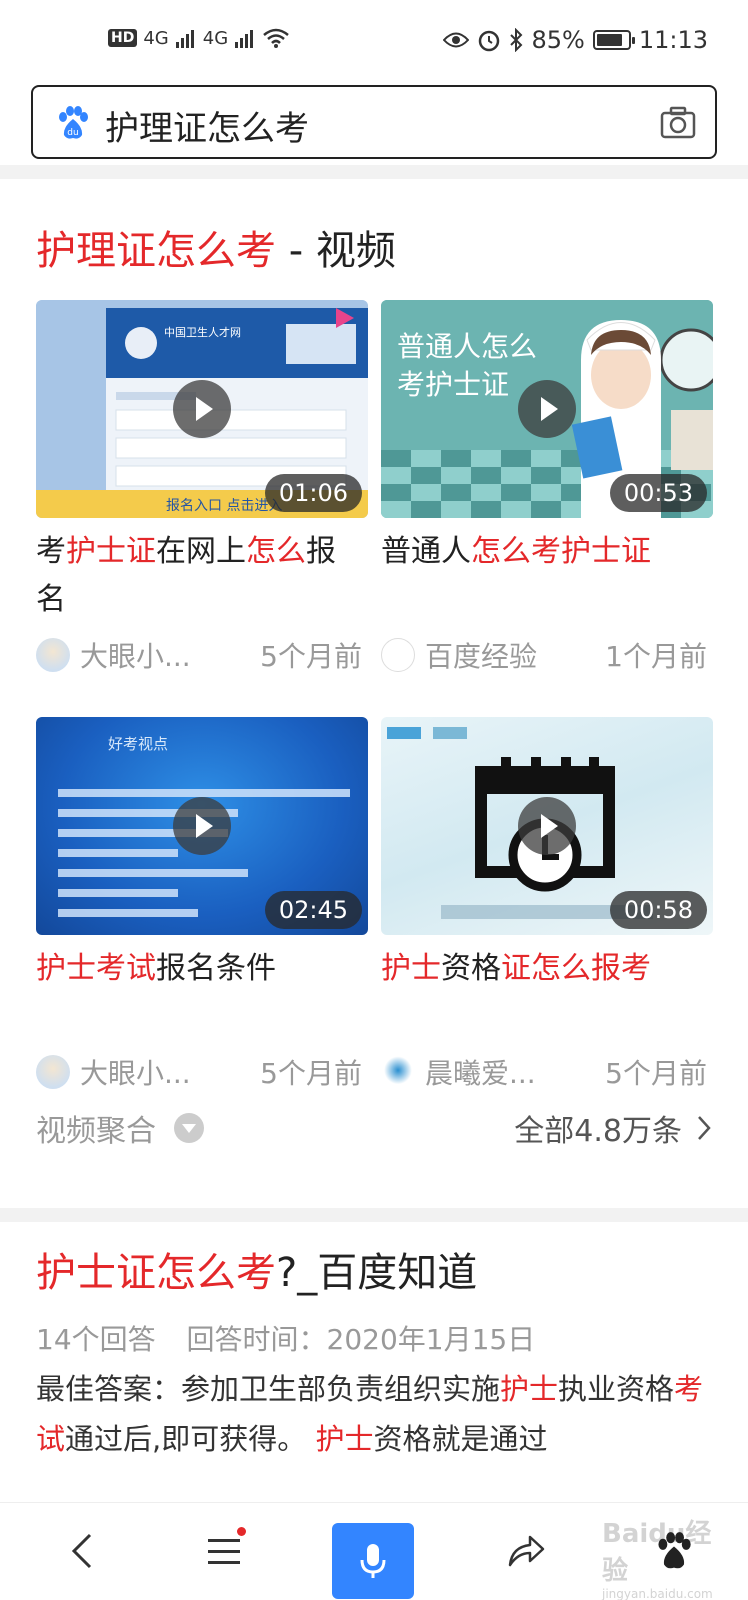 The width and height of the screenshot is (748, 1600). Describe the element at coordinates (190, 1439) in the screenshot. I see `snippet-part: 通过后,即可获得。` at that location.